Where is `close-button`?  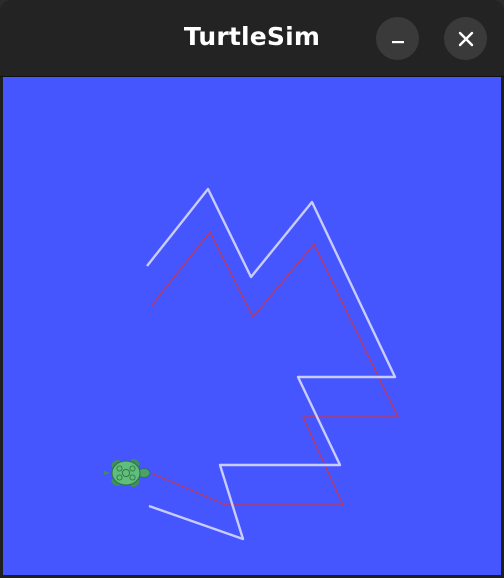
close-button is located at coordinates (465, 38).